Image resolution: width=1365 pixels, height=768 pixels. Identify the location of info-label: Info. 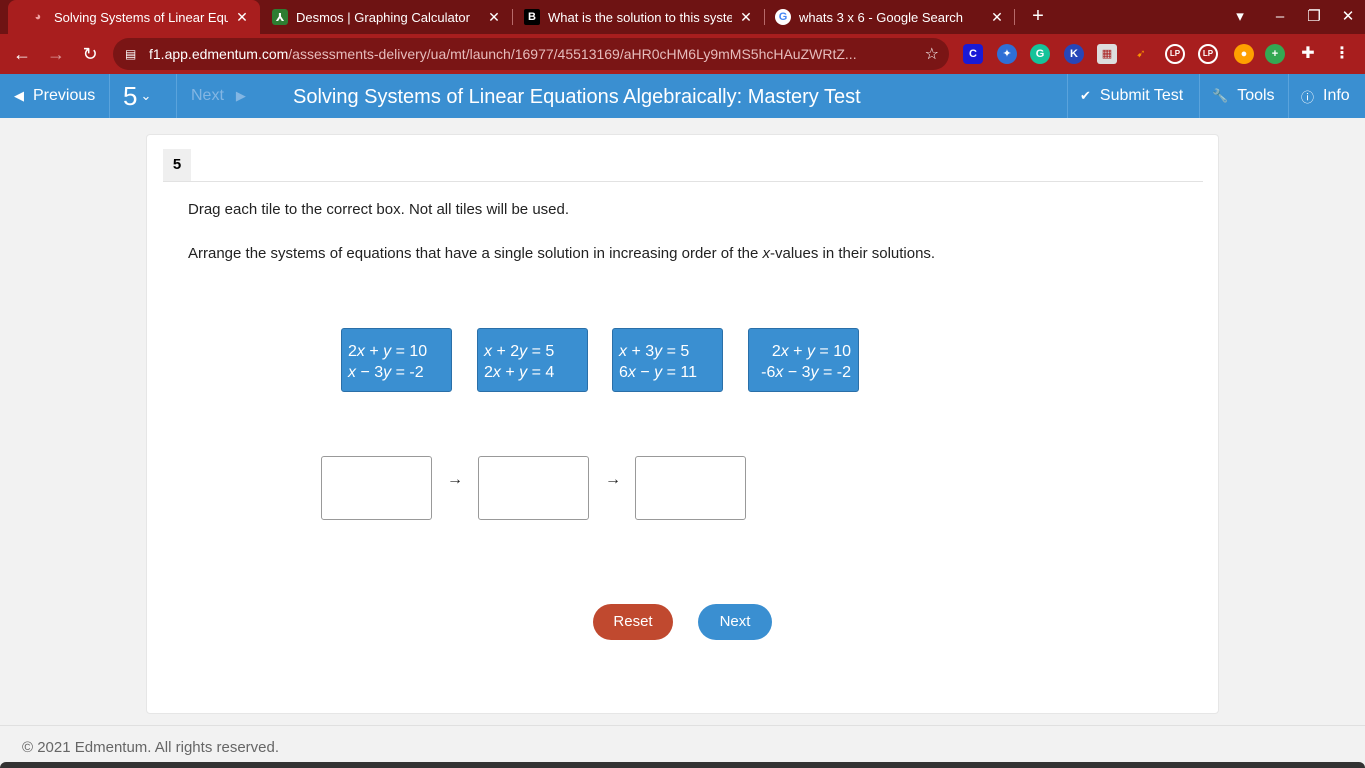
(1336, 95).